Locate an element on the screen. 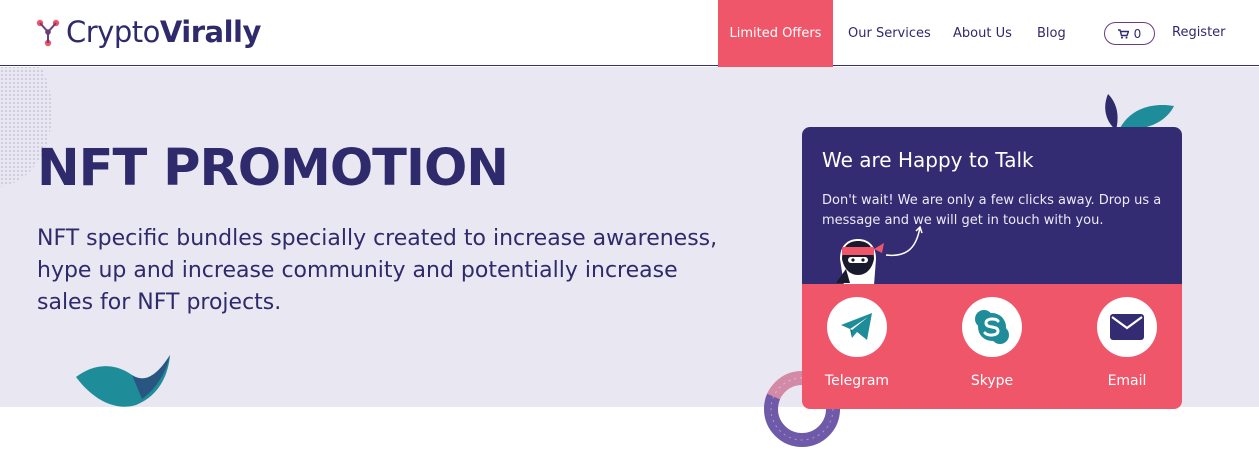 The height and width of the screenshot is (452, 1259). nav-about-us: About Us is located at coordinates (982, 34).